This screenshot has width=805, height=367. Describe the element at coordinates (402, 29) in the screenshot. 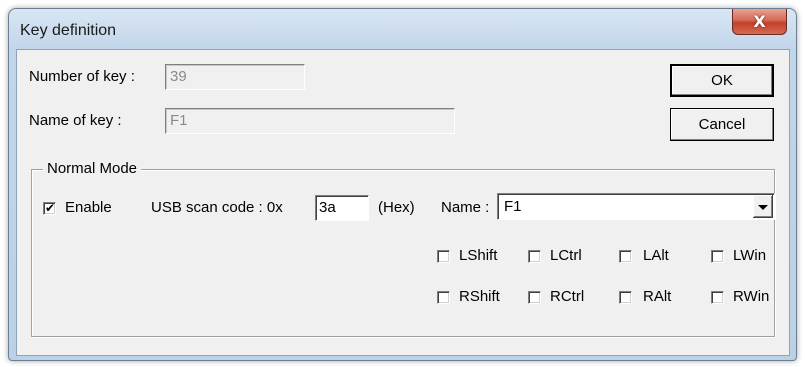

I see `title-bar: Key definition X` at that location.